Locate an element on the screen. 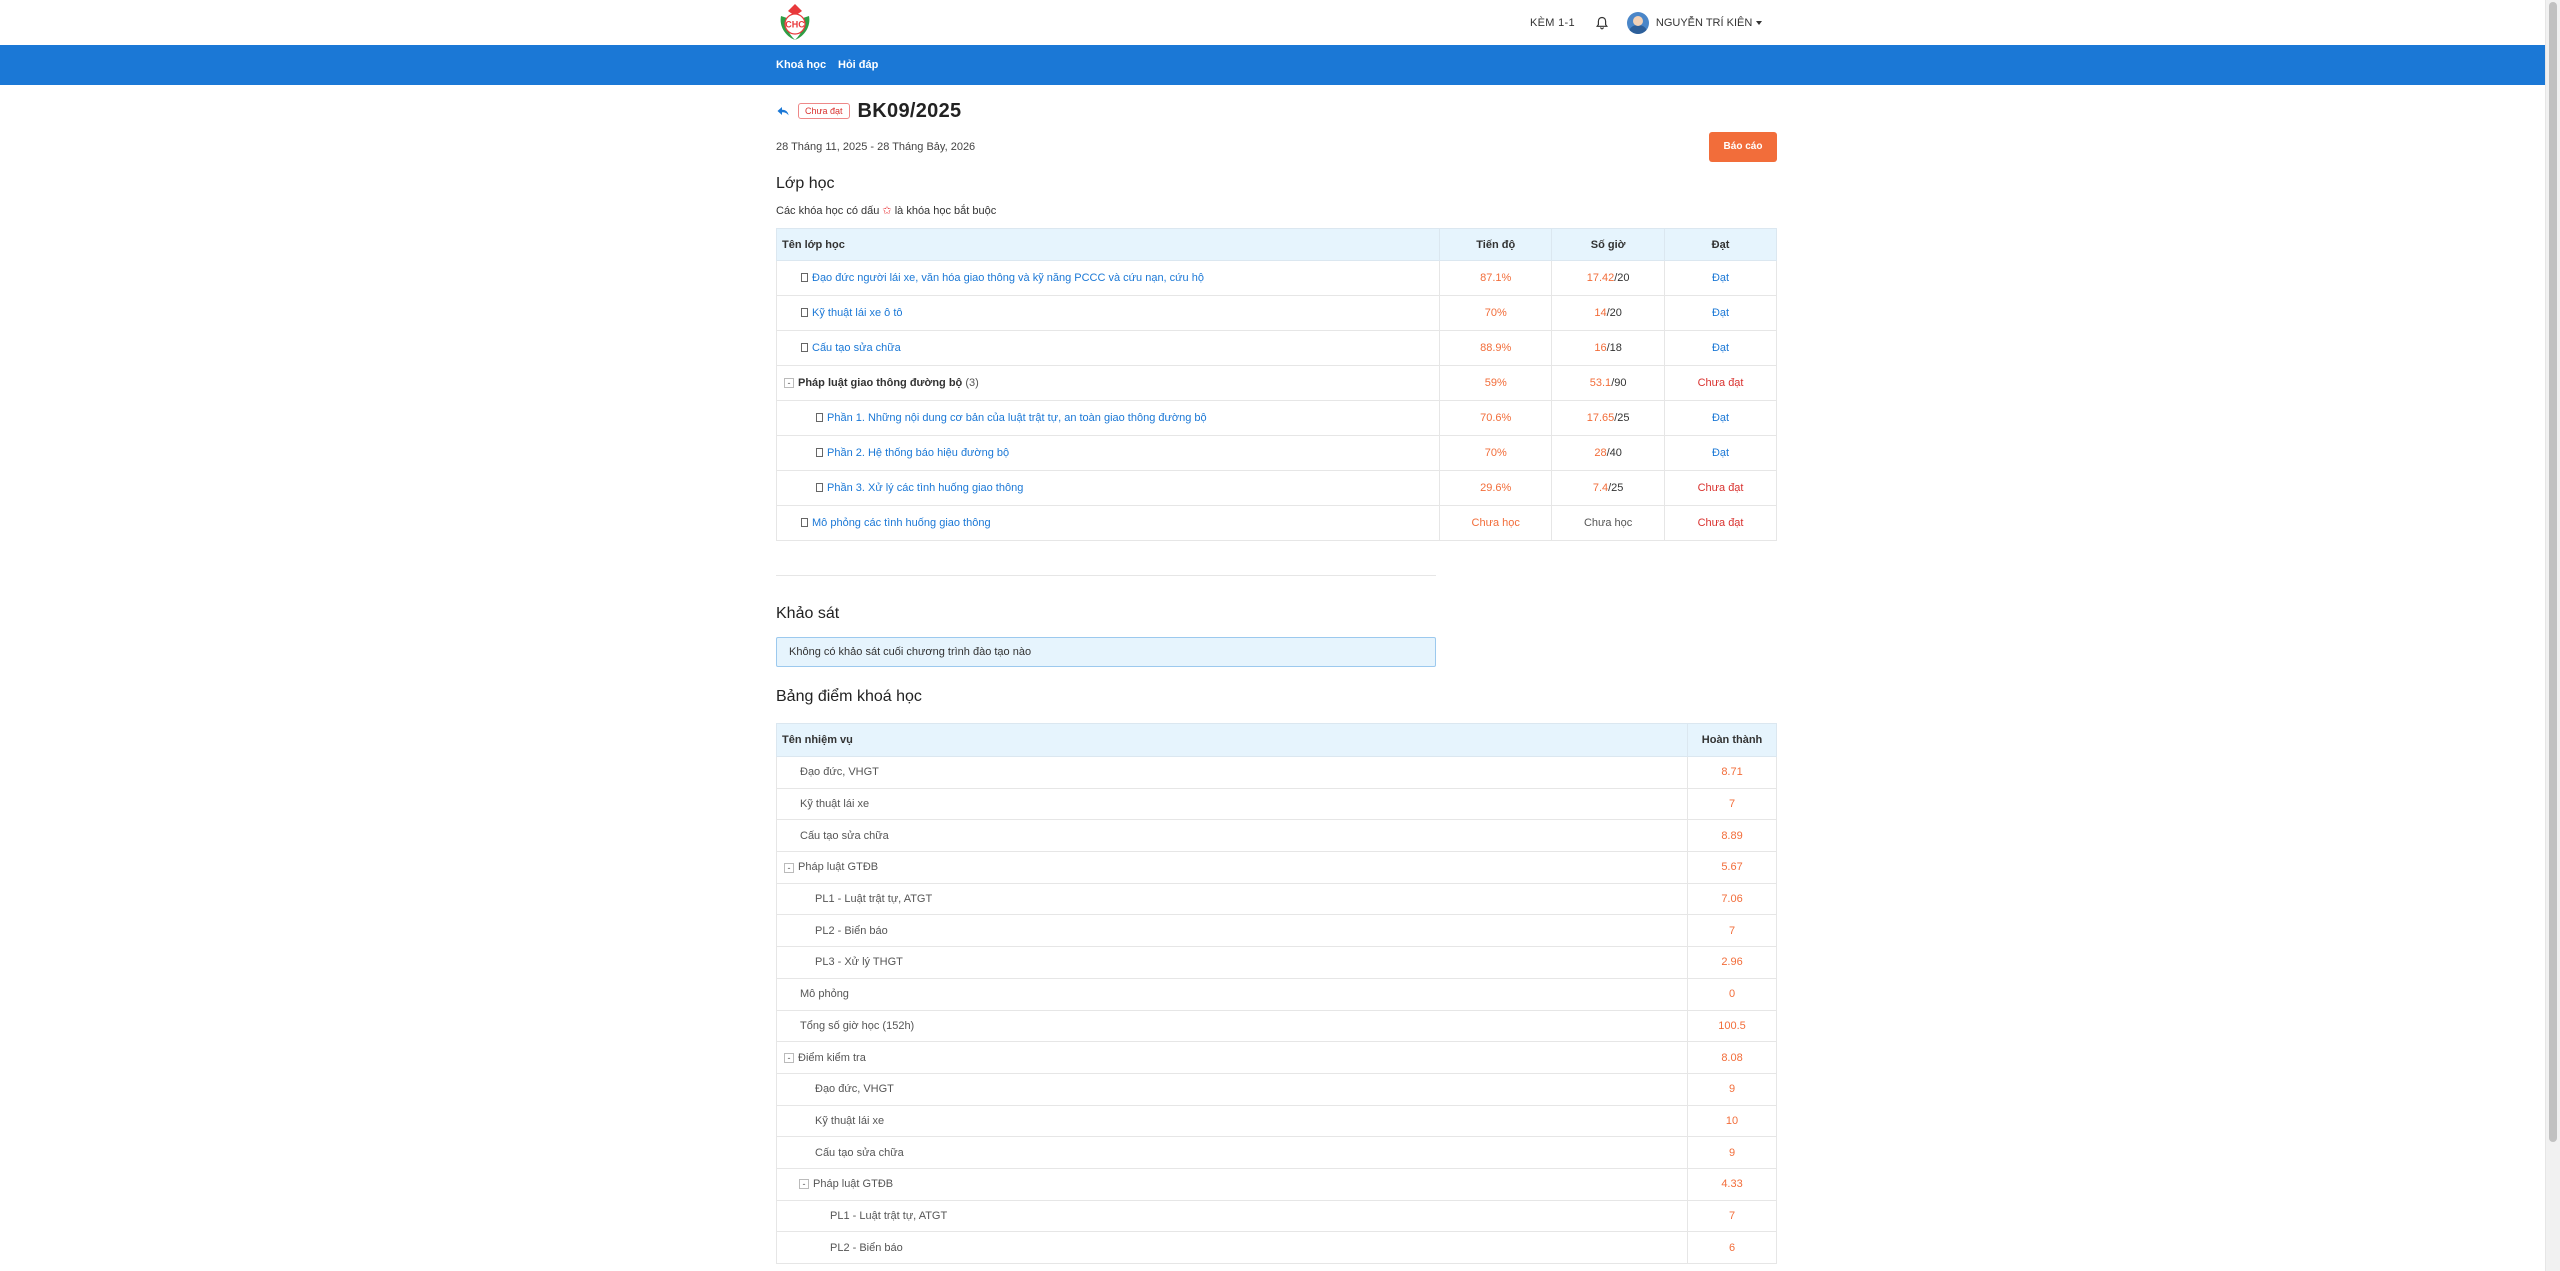 Image resolution: width=2560 pixels, height=1271 pixels. progress-cell: 29.6% is located at coordinates (1496, 488).